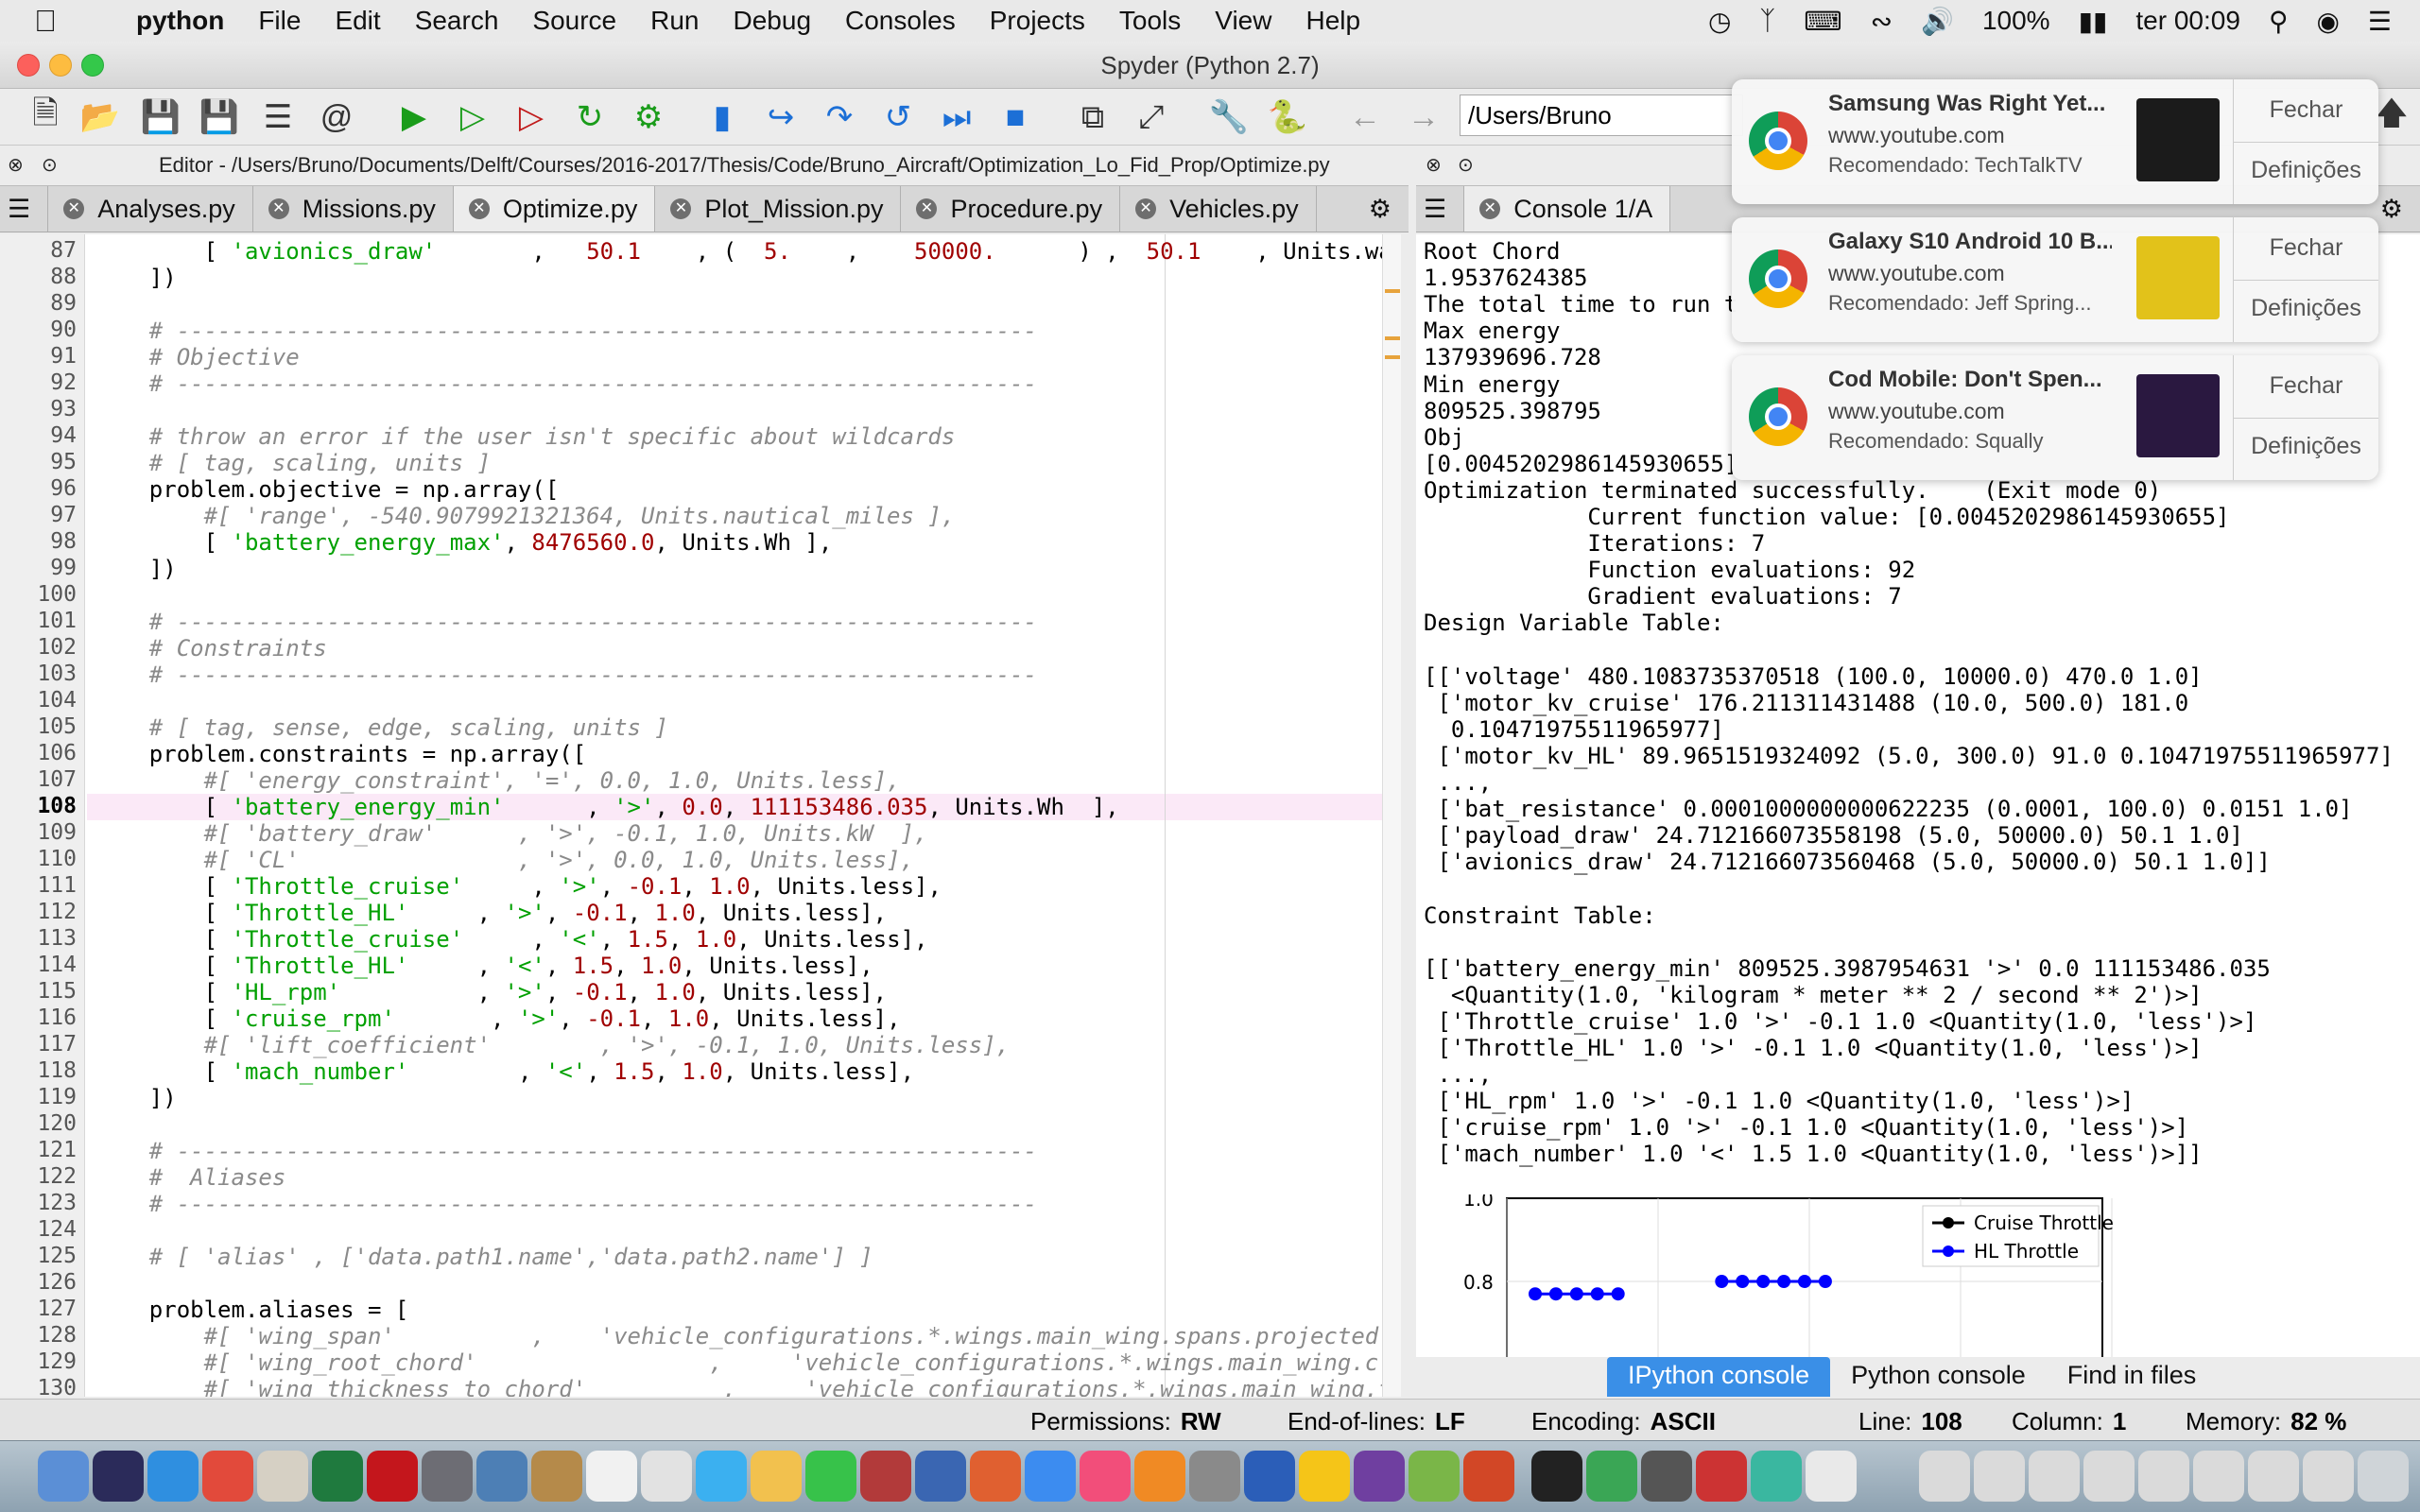  Describe the element at coordinates (839, 117) in the screenshot. I see `step-into-icon: ↷` at that location.